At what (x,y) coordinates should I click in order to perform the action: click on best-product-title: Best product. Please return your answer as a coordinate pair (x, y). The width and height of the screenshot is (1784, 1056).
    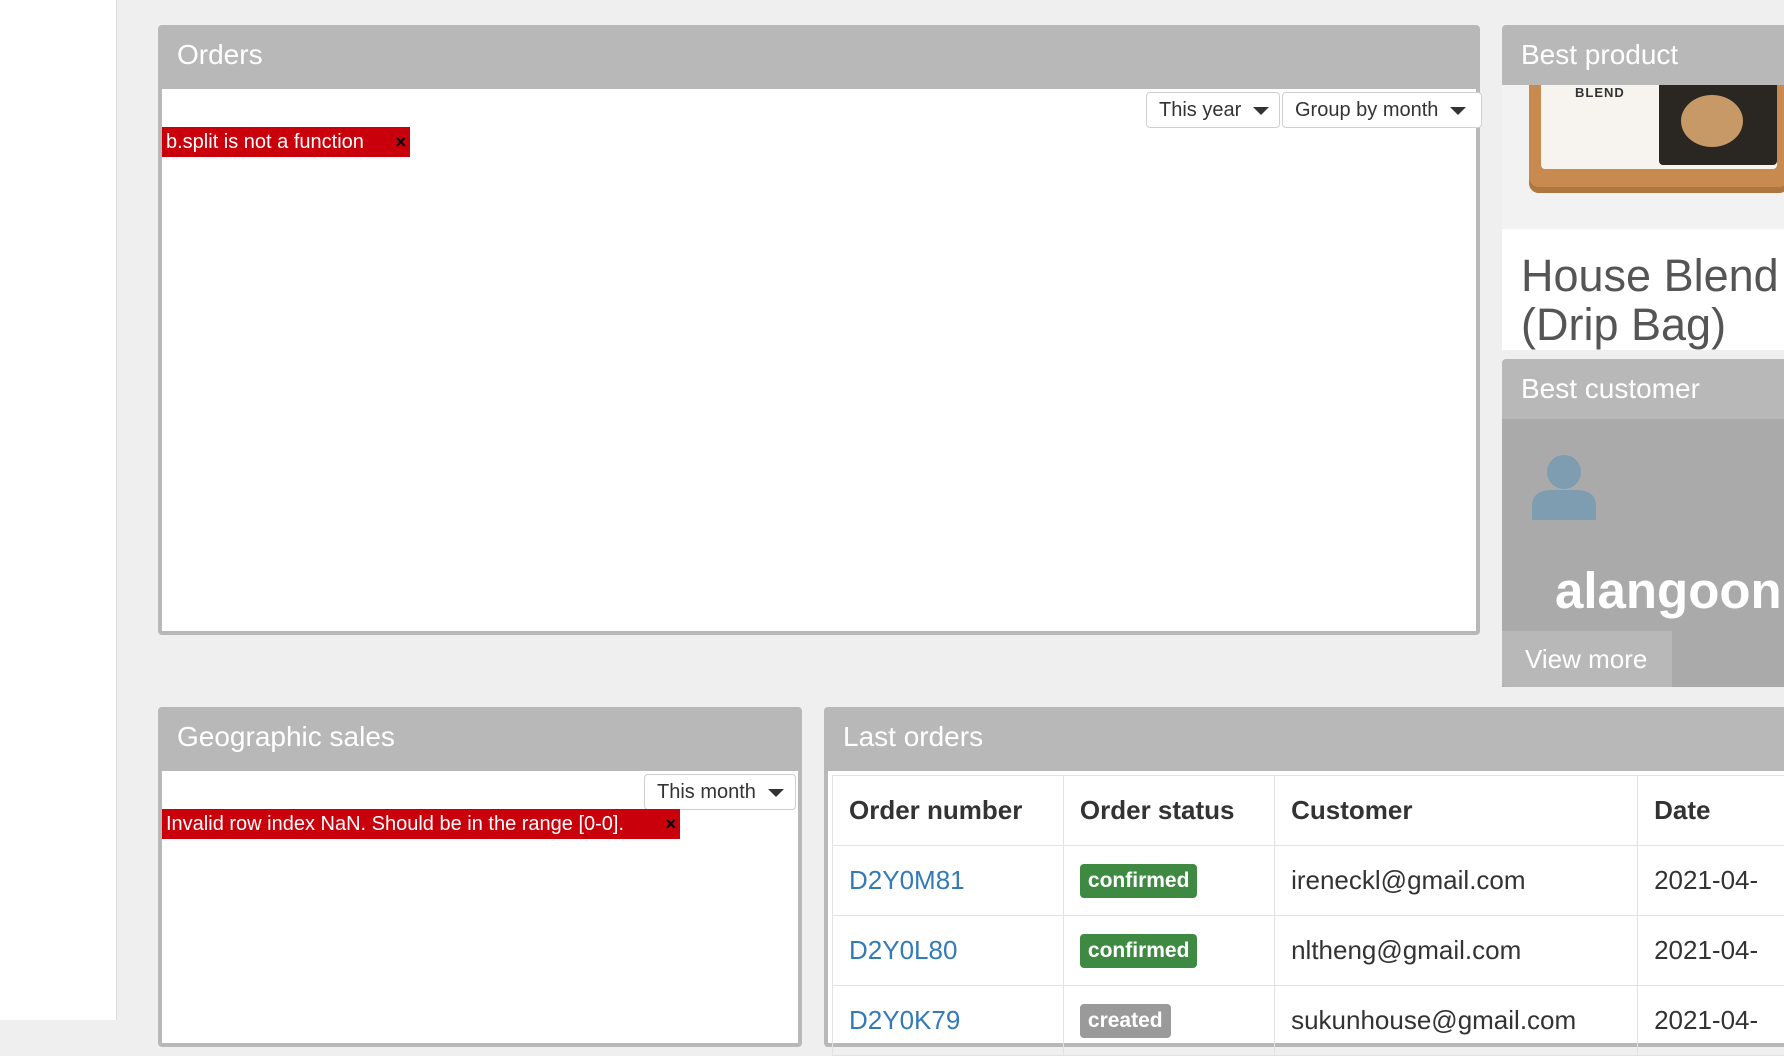
    Looking at the image, I should click on (1643, 55).